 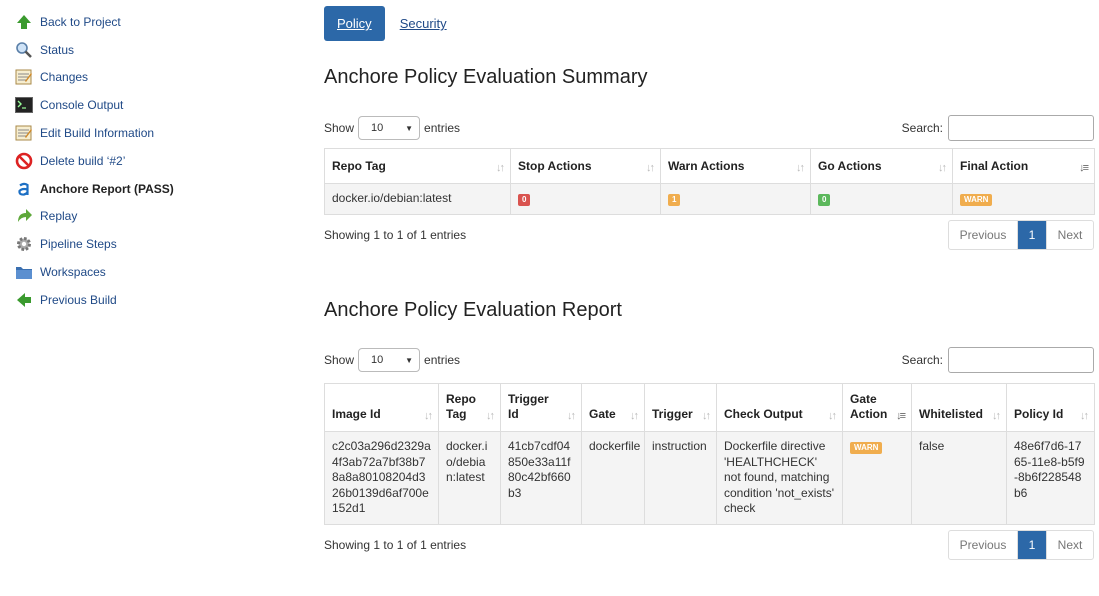 What do you see at coordinates (24, 105) in the screenshot?
I see `terminal-icon` at bounding box center [24, 105].